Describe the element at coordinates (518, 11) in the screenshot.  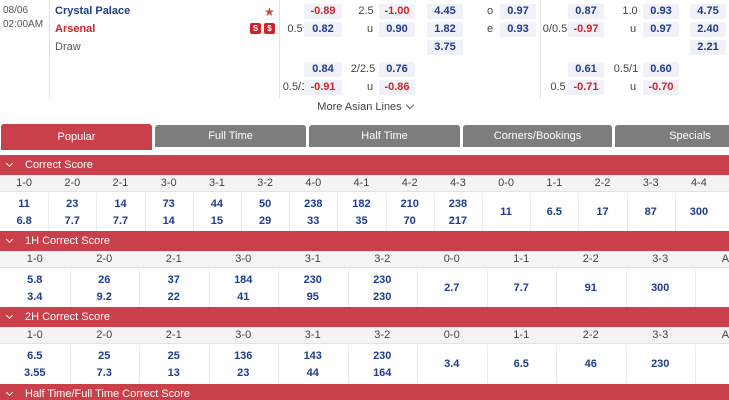
I see `ft-odd-odds: 0.97` at that location.